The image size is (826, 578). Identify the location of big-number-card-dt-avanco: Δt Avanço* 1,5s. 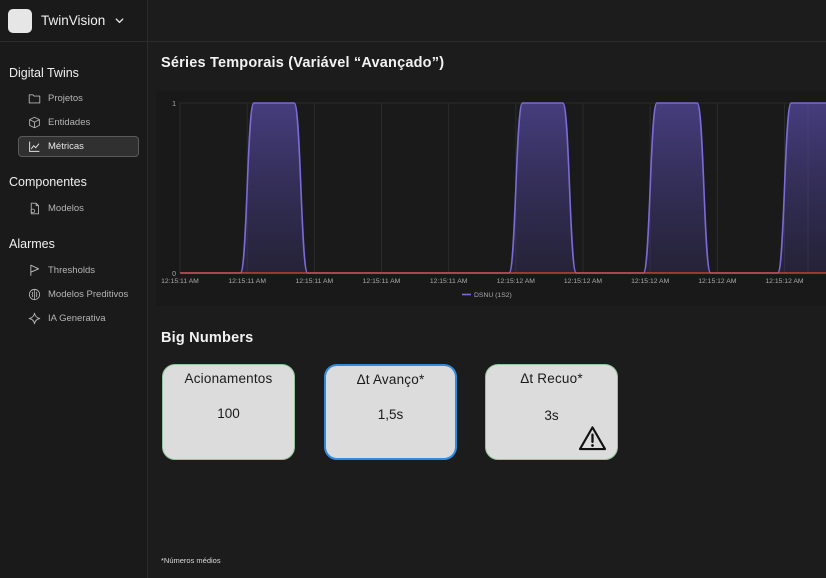
(390, 412).